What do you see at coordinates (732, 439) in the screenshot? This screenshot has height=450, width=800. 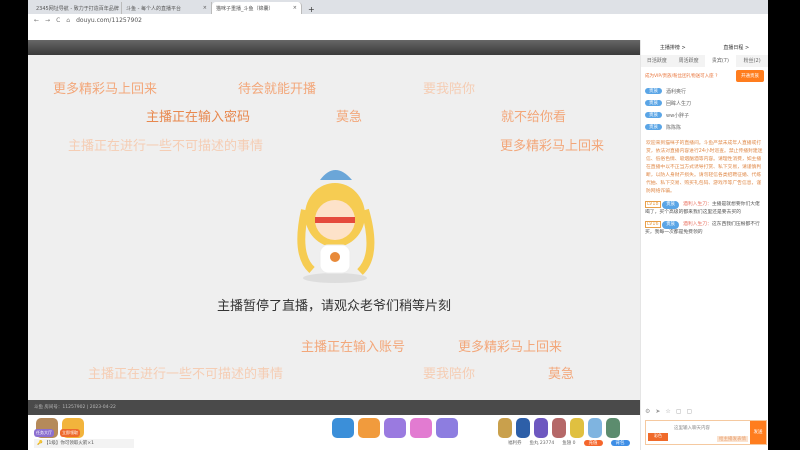 I see `emoji-button: 给主播发表情` at bounding box center [732, 439].